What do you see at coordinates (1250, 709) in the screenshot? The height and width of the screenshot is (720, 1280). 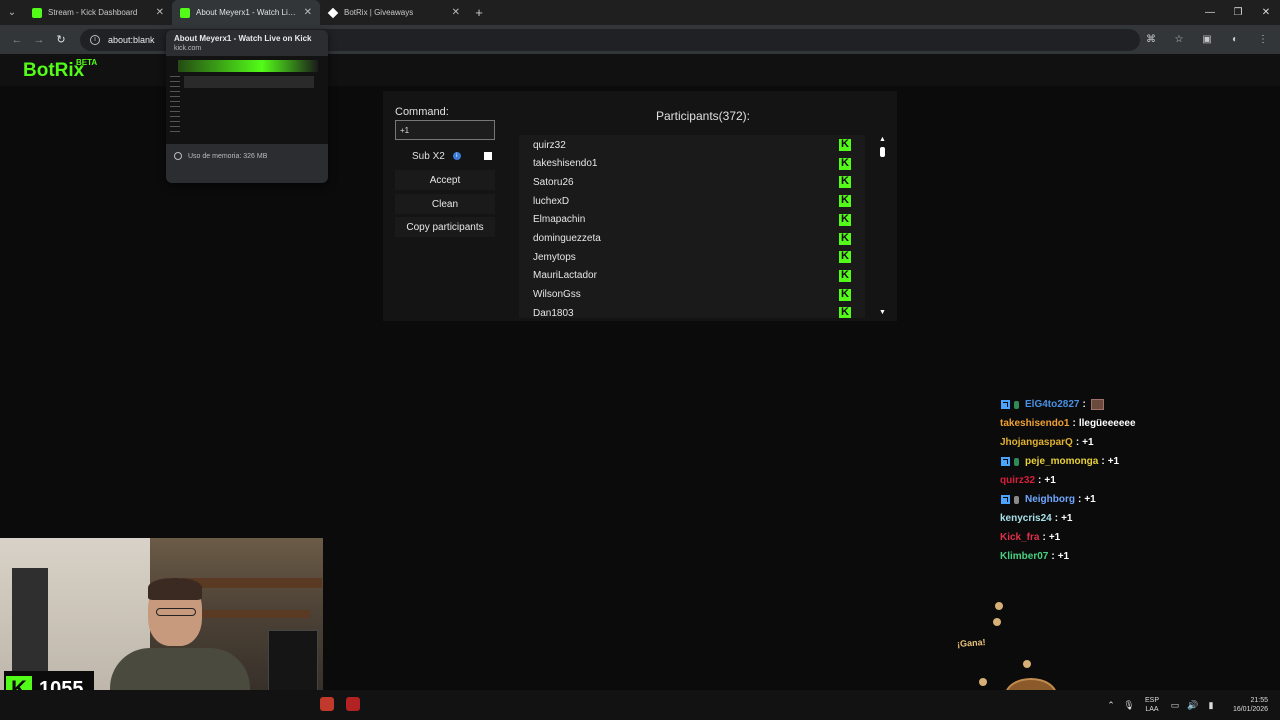 I see `clock-date: 16/01/2026` at bounding box center [1250, 709].